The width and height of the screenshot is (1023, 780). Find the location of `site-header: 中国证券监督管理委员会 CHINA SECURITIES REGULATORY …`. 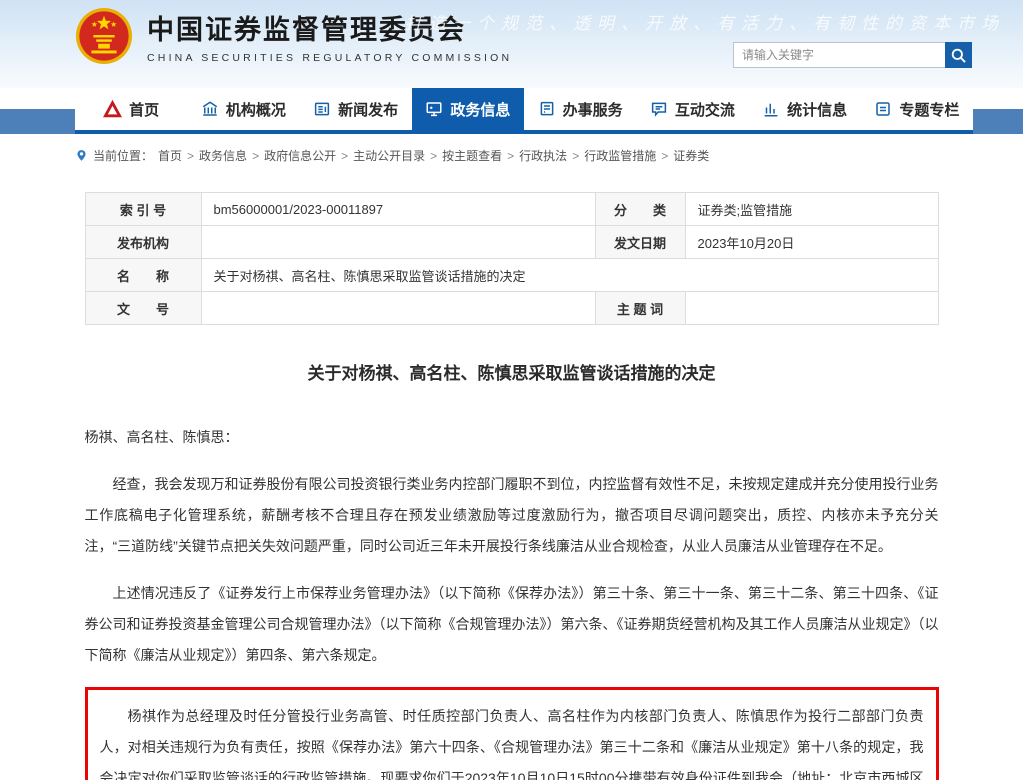

site-header: 中国证券监督管理委员会 CHINA SECURITIES REGULATORY … is located at coordinates (511, 44).